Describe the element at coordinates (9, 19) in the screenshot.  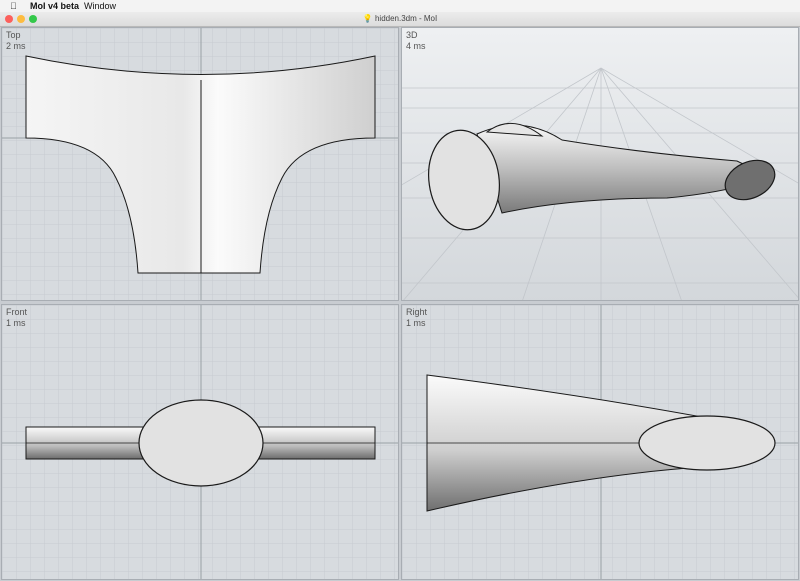
I see `close-button` at that location.